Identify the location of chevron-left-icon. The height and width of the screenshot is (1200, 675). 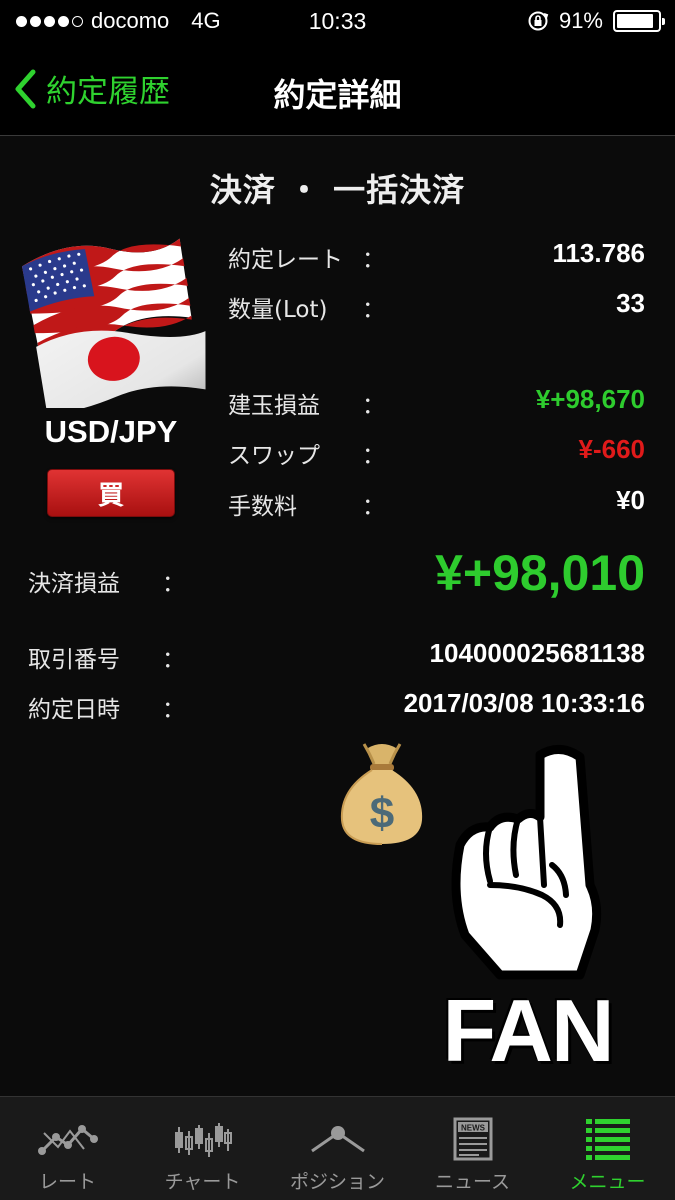
(25, 88).